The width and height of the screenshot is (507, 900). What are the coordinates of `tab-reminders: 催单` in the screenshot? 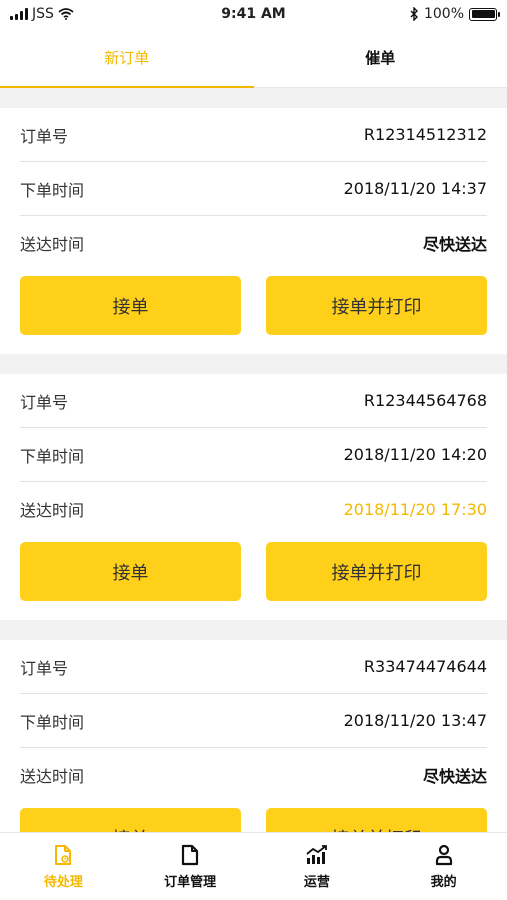 It's located at (380, 57).